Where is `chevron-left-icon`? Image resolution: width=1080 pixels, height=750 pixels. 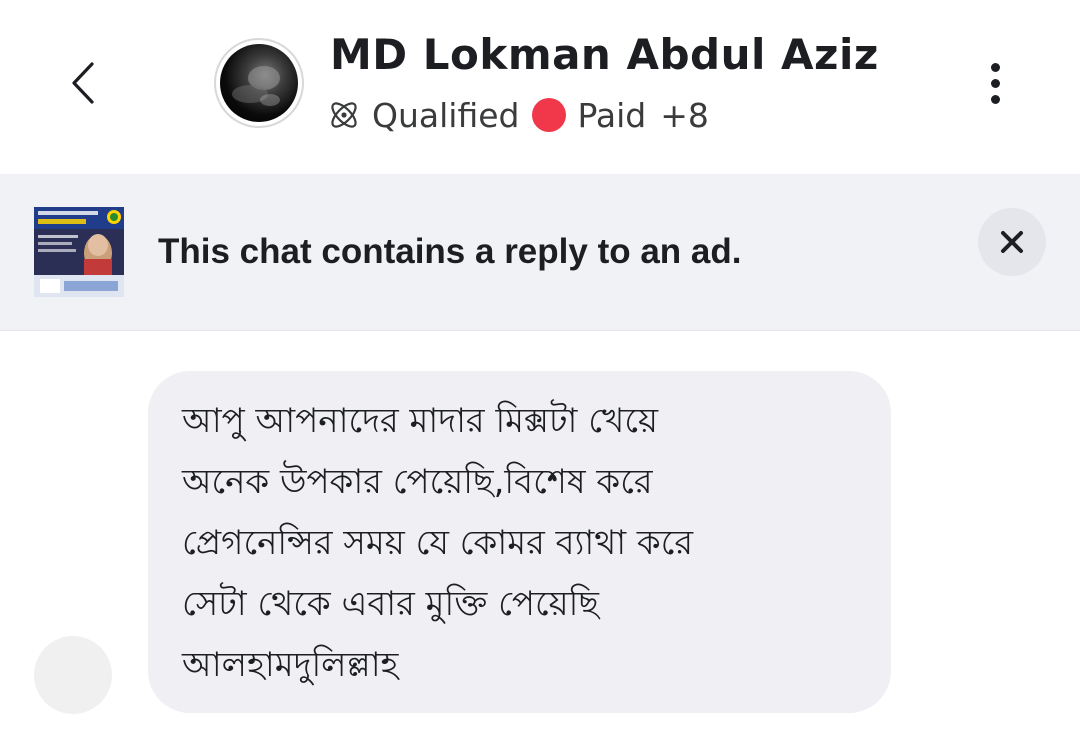 chevron-left-icon is located at coordinates (83, 83).